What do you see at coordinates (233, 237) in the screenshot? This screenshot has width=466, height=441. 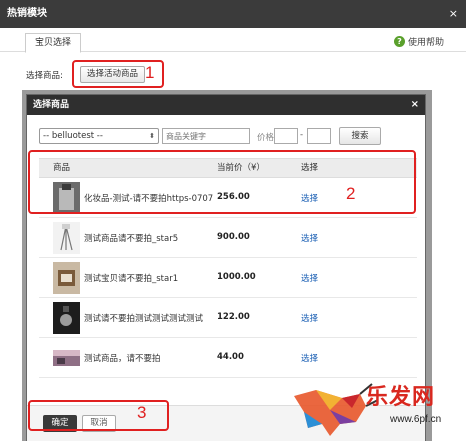 I see `product-price: 900.00` at bounding box center [233, 237].